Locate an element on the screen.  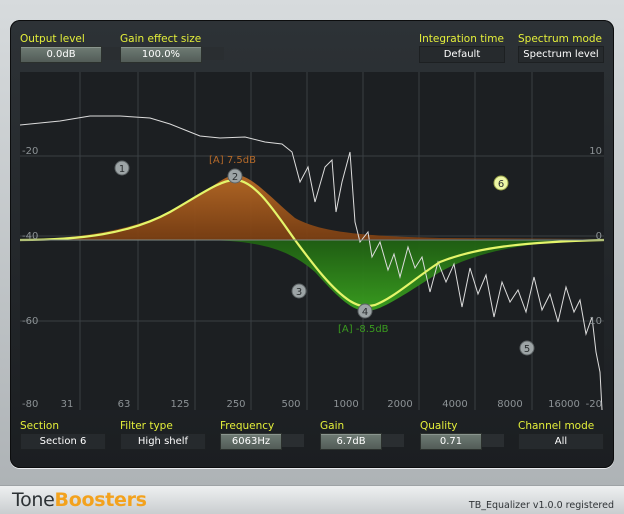
gain-effect-size-bar is located at coordinates (213, 53).